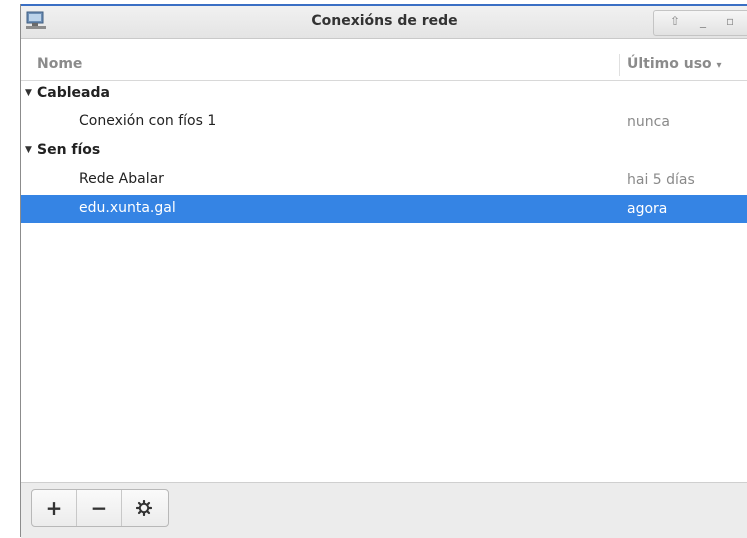 This screenshot has width=747, height=538. I want to click on maximize-up-icon: ⇧, so click(675, 21).